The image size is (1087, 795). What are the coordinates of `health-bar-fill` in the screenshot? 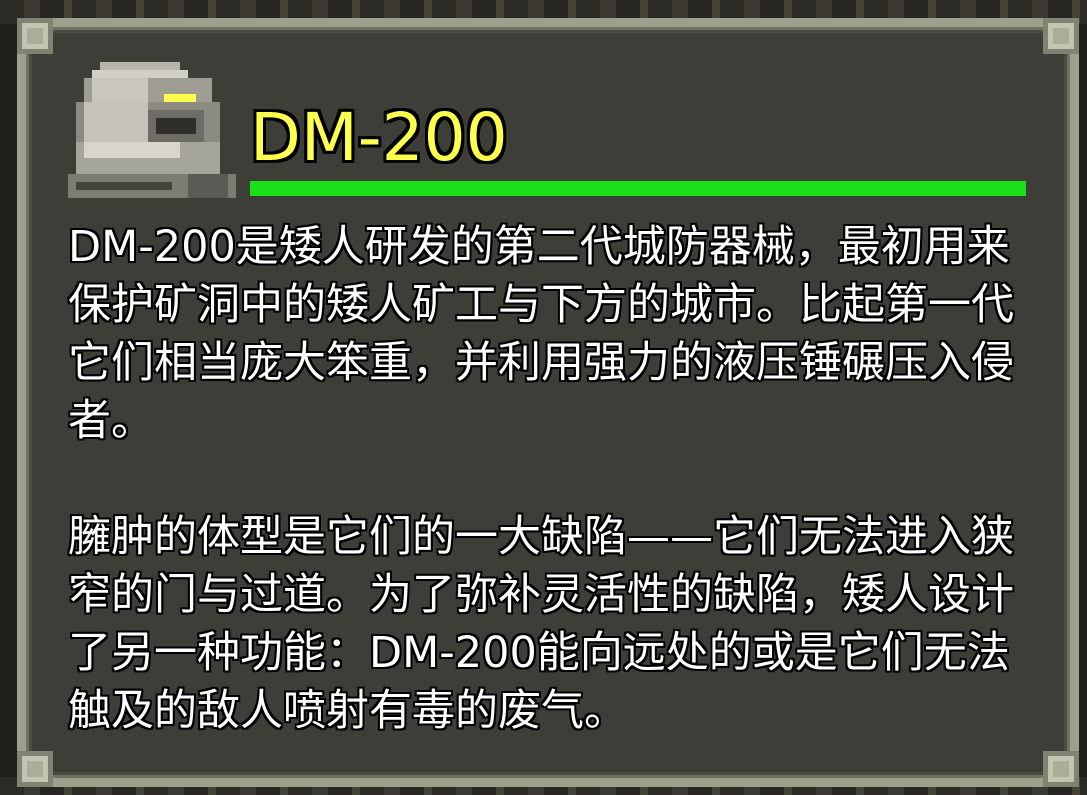 It's located at (638, 188).